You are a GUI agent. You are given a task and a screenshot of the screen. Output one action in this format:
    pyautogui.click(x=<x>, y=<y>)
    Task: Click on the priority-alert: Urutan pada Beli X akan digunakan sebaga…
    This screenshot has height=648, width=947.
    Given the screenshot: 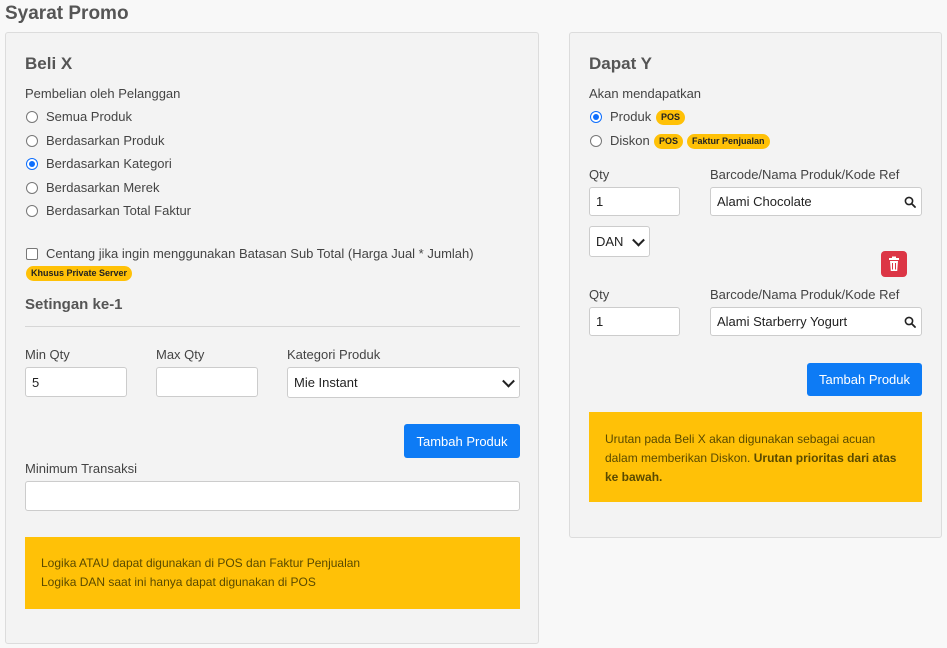 What is the action you would take?
    pyautogui.click(x=755, y=457)
    